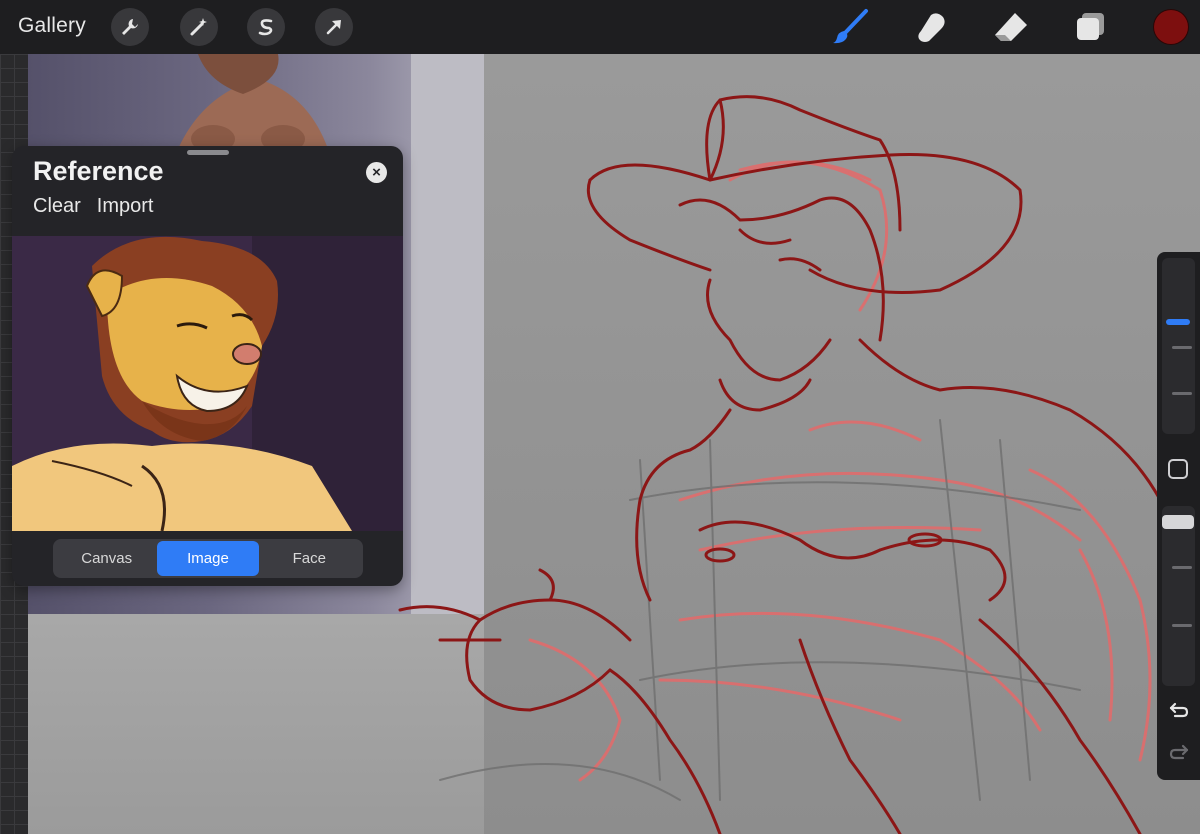 This screenshot has width=1200, height=834. I want to click on gallery-button: Gallery, so click(52, 26).